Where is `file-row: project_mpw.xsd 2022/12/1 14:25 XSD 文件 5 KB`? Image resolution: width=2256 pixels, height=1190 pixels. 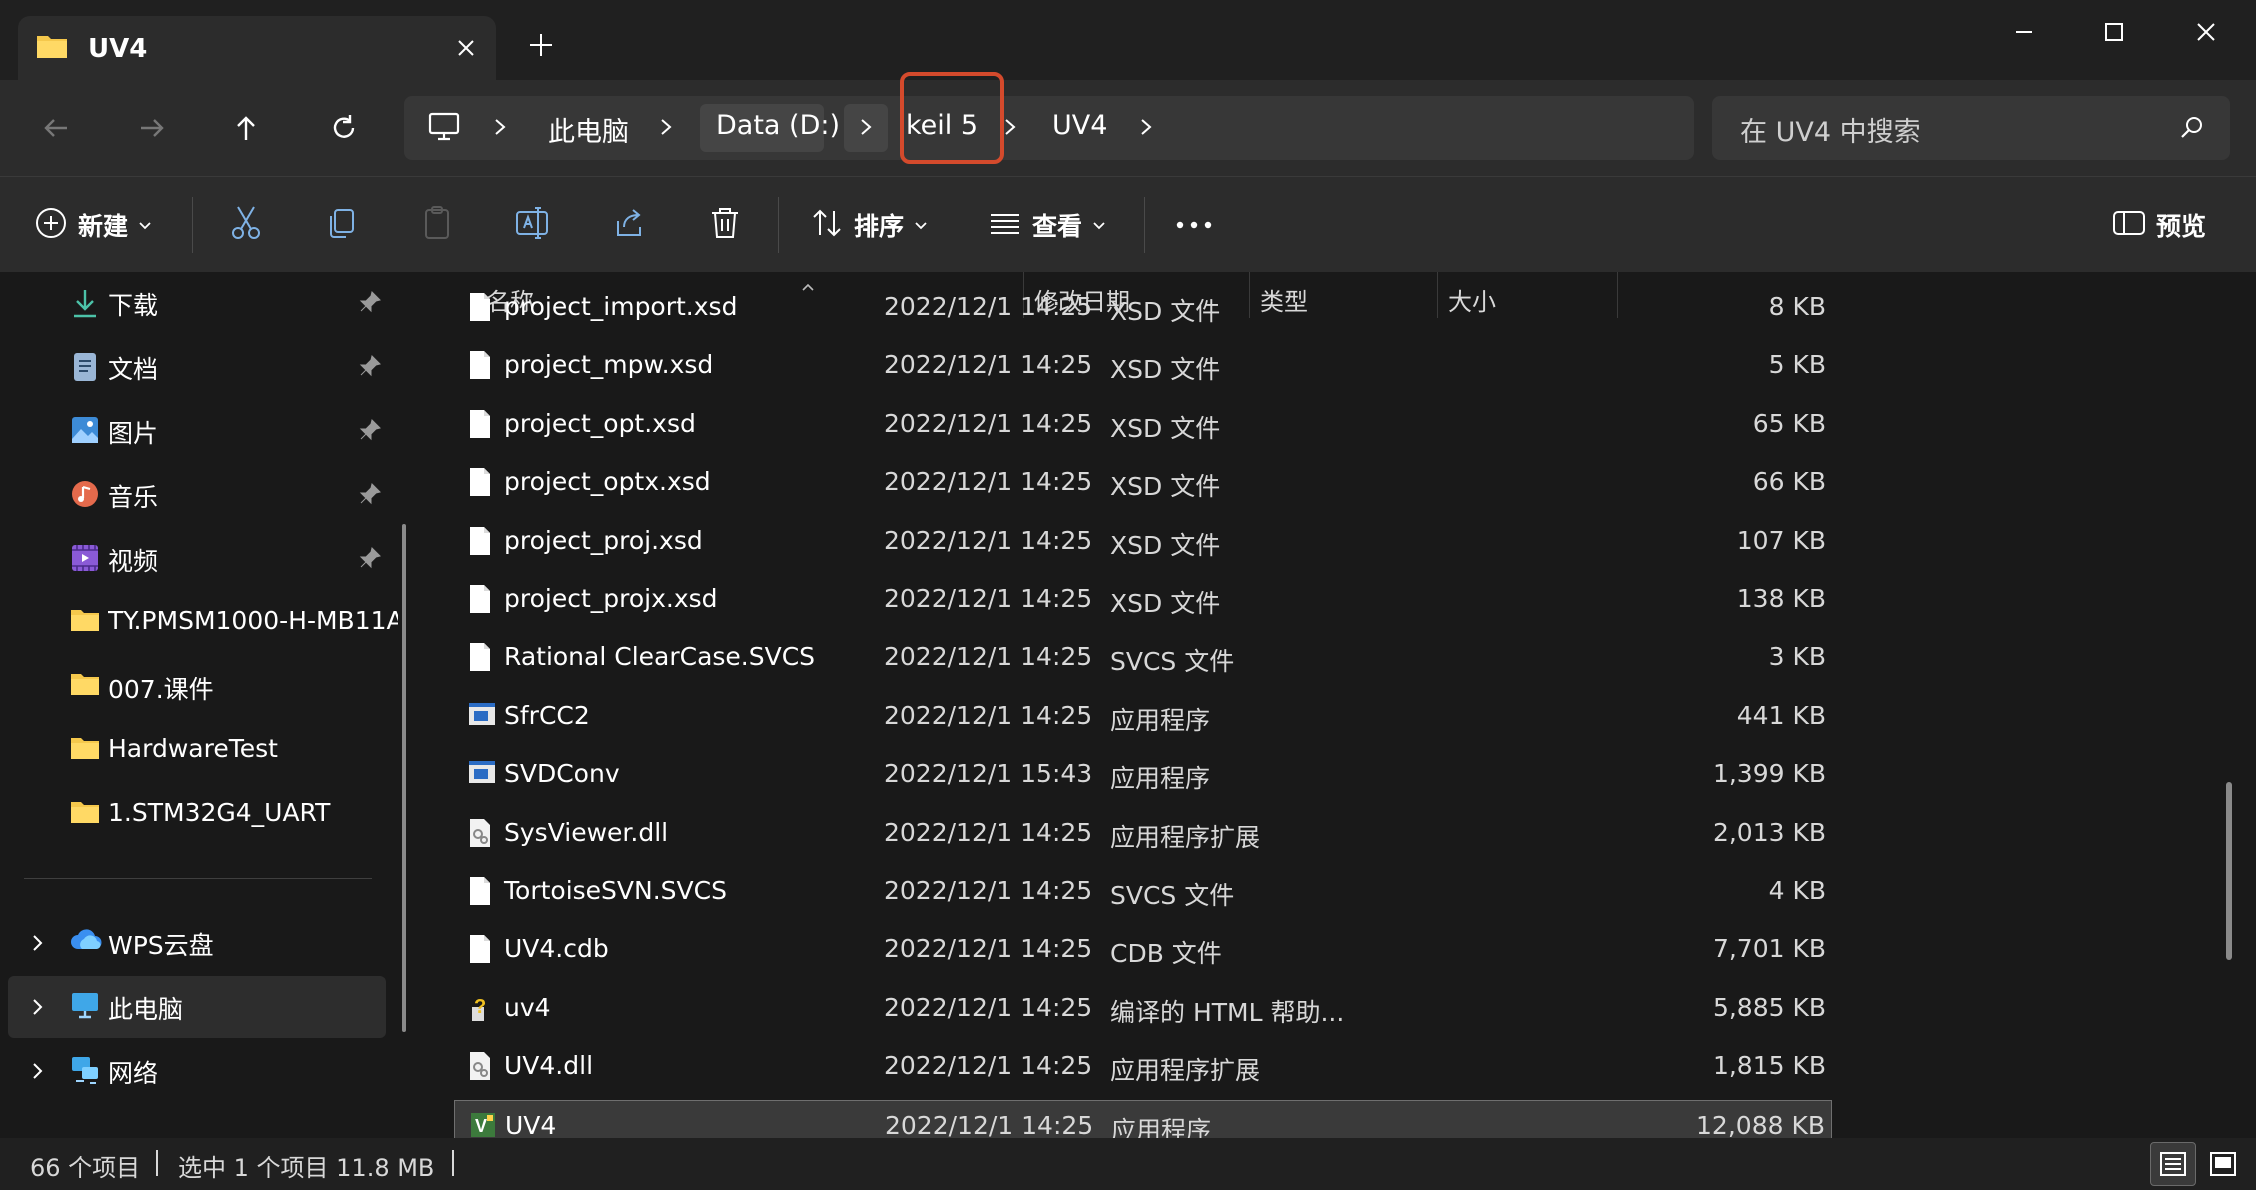
file-row: project_mpw.xsd 2022/12/1 14:25 XSD 文件 5 KB is located at coordinates (1143, 365).